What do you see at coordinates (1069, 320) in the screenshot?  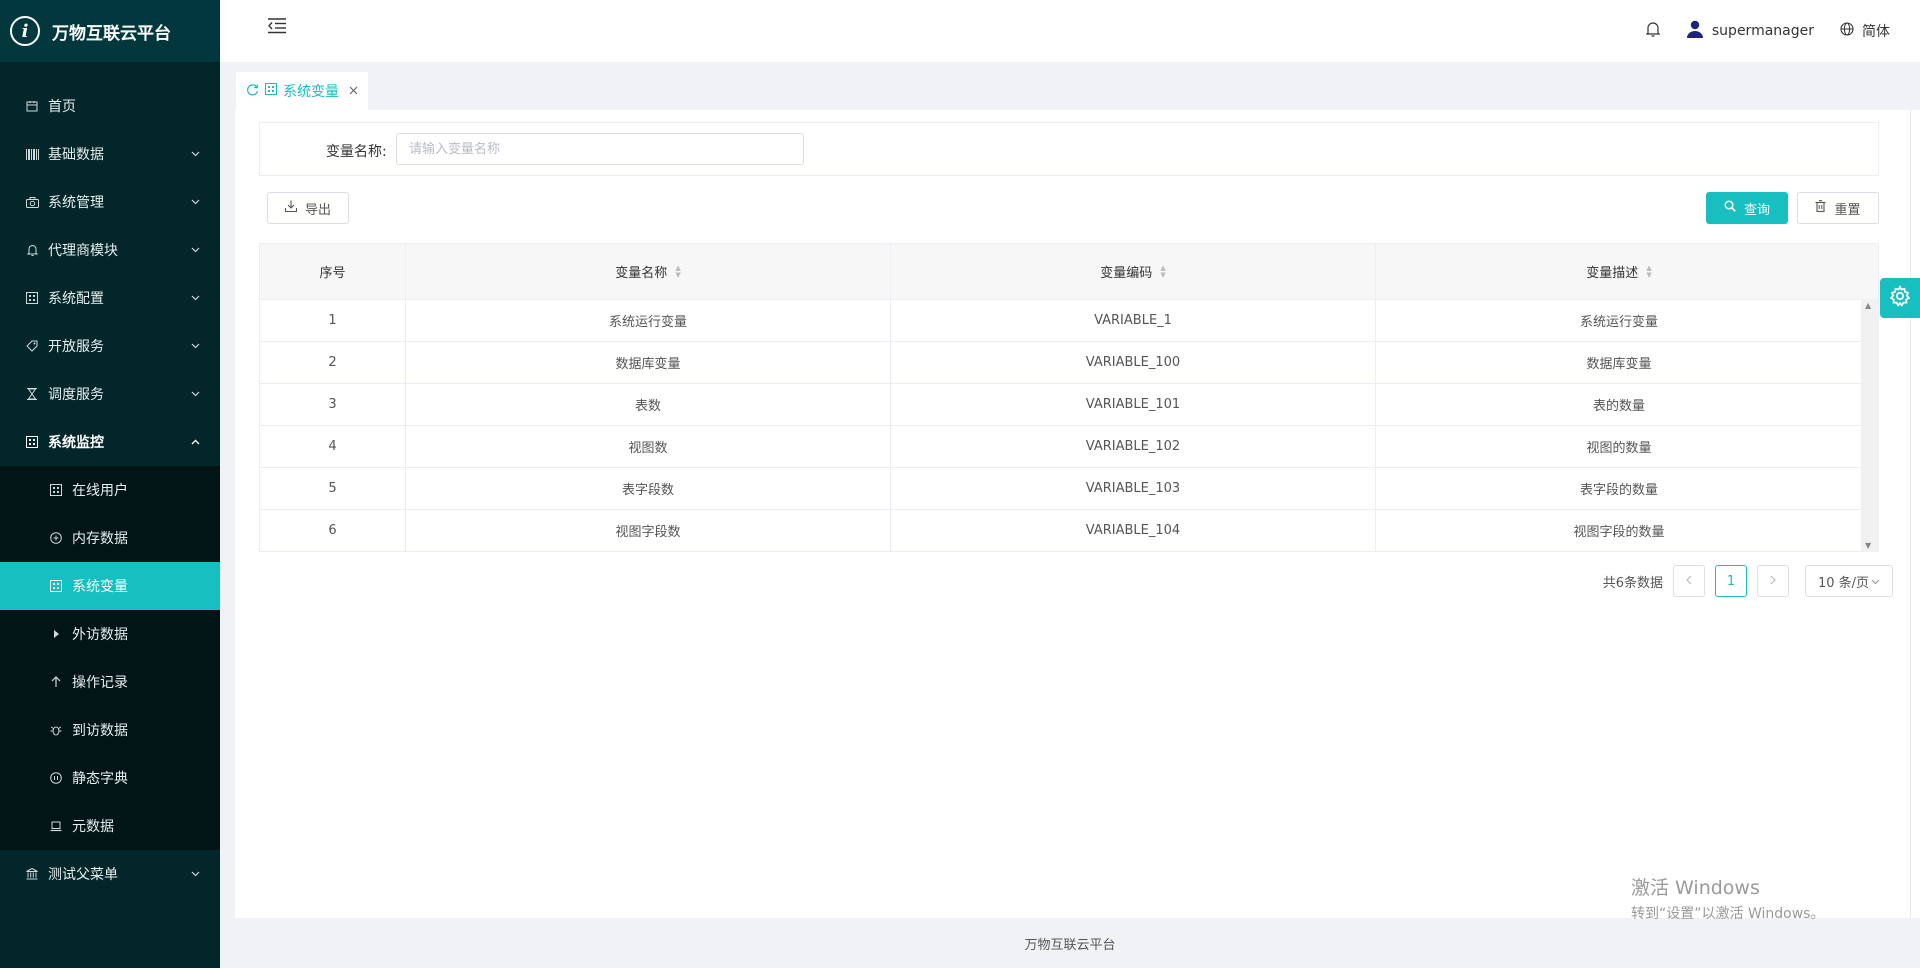 I see `table-row: 1 系统运行变量 VARIABLE_1 系统运行变量` at bounding box center [1069, 320].